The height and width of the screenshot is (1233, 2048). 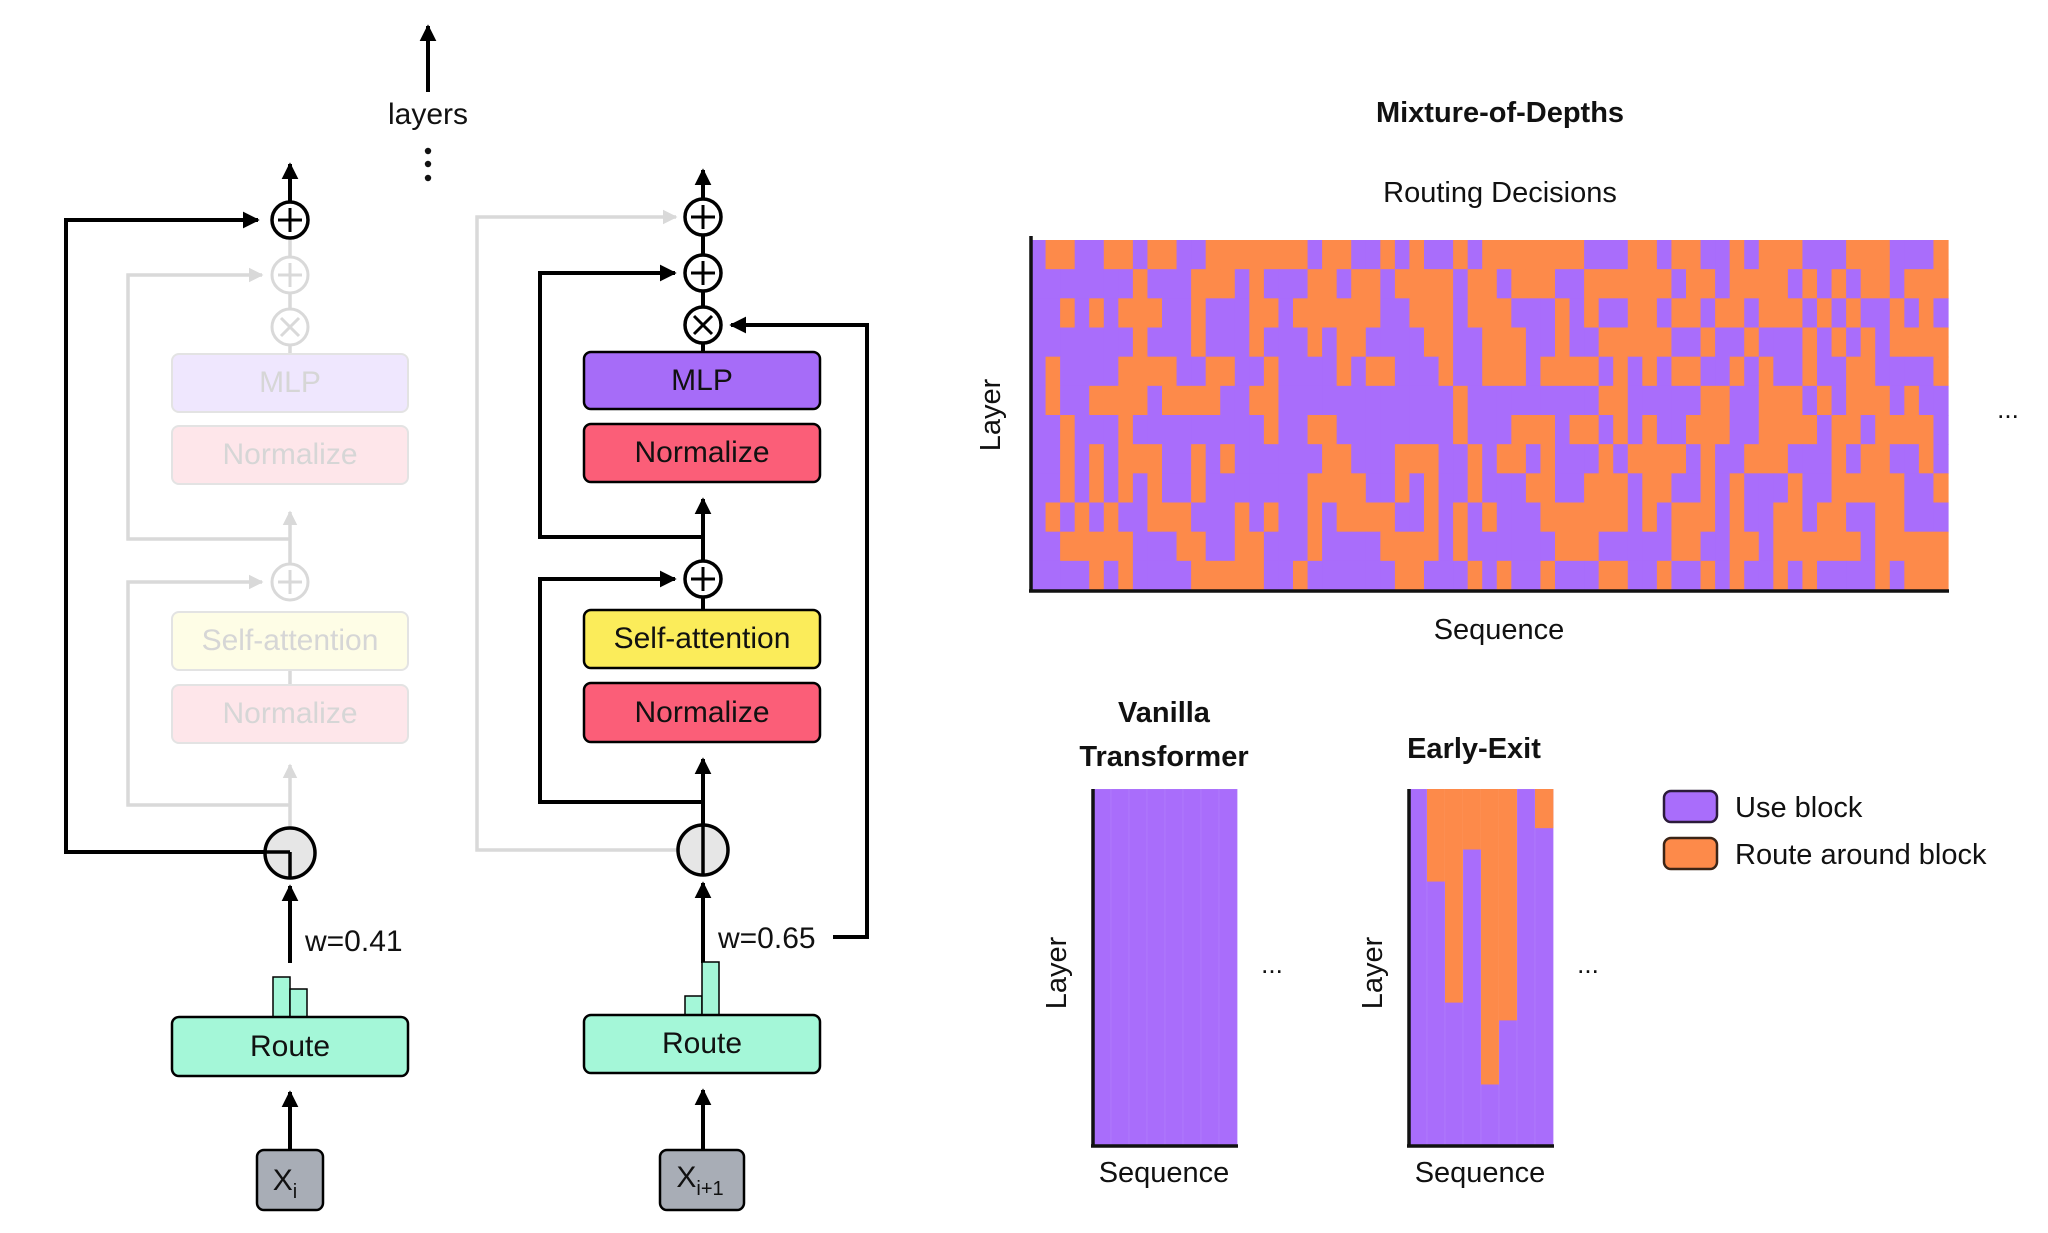 I want to click on early-exit-y-axis-label: Layer, so click(x=1373, y=972).